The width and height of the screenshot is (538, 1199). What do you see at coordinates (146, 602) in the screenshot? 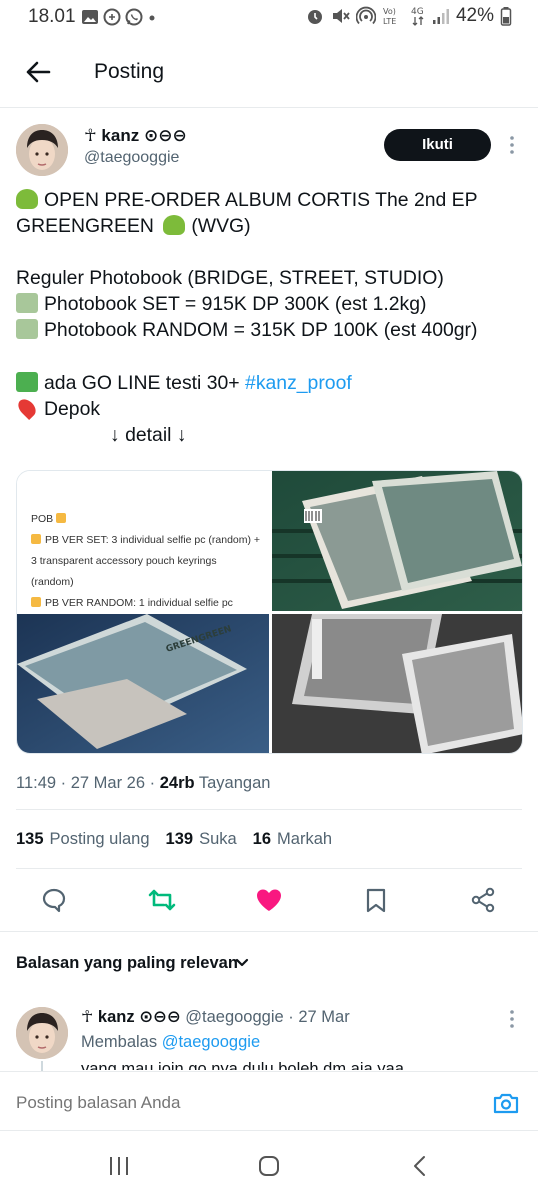
I see `pob-random-text: PB VER RANDOM: 1 individual selfie pc` at bounding box center [146, 602].